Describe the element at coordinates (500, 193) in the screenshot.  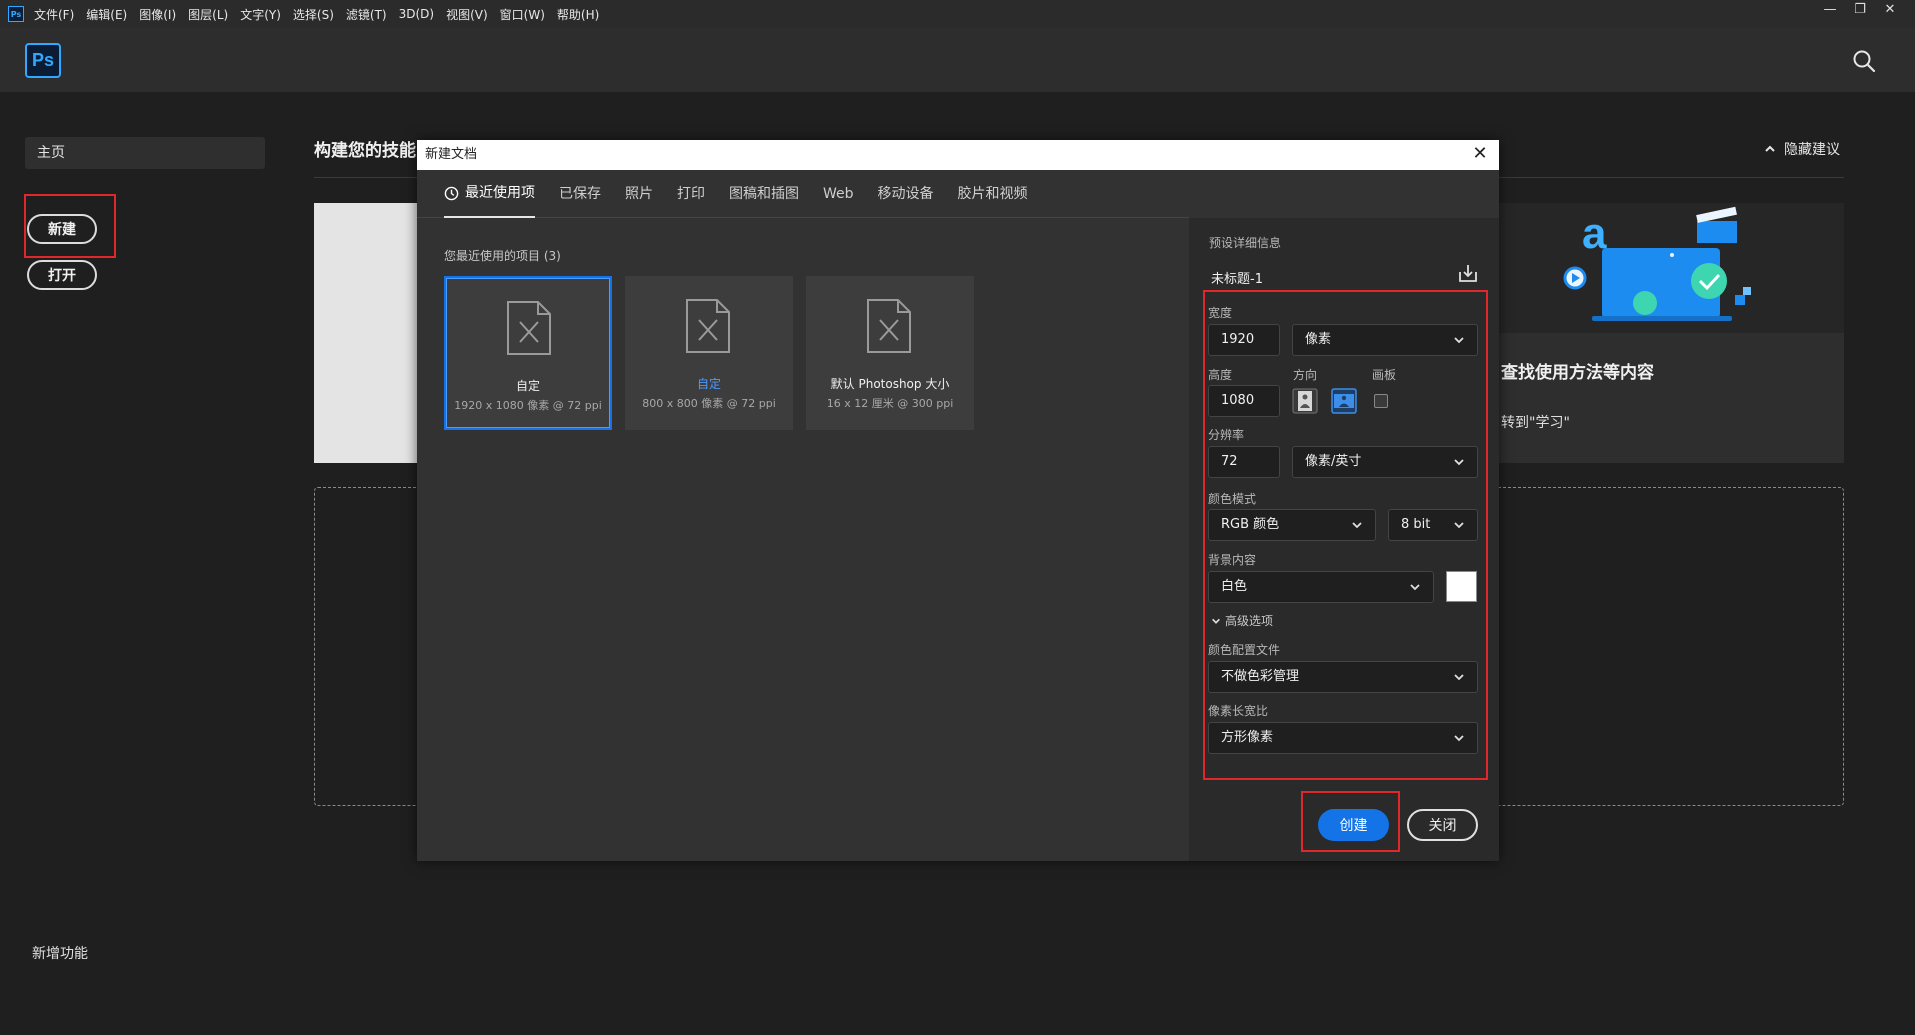
I see `tab-recent-label: 最近使用项` at that location.